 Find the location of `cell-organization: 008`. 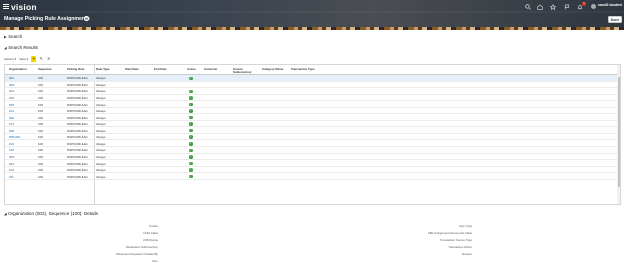

cell-organization: 008 is located at coordinates (11, 131).